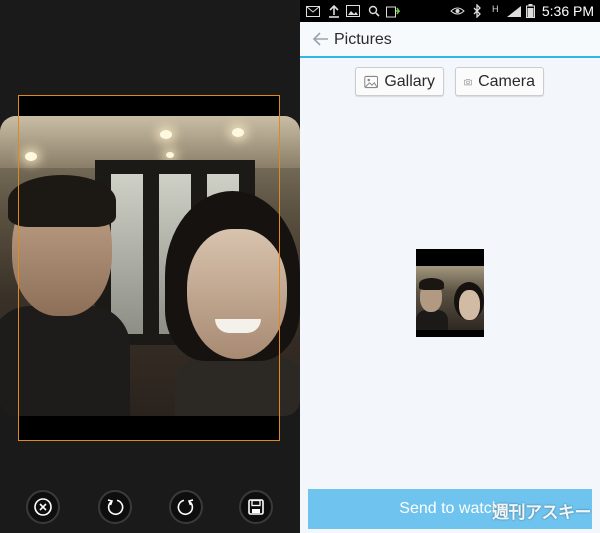 The height and width of the screenshot is (533, 600). What do you see at coordinates (457, 11) in the screenshot?
I see `eye-icon` at bounding box center [457, 11].